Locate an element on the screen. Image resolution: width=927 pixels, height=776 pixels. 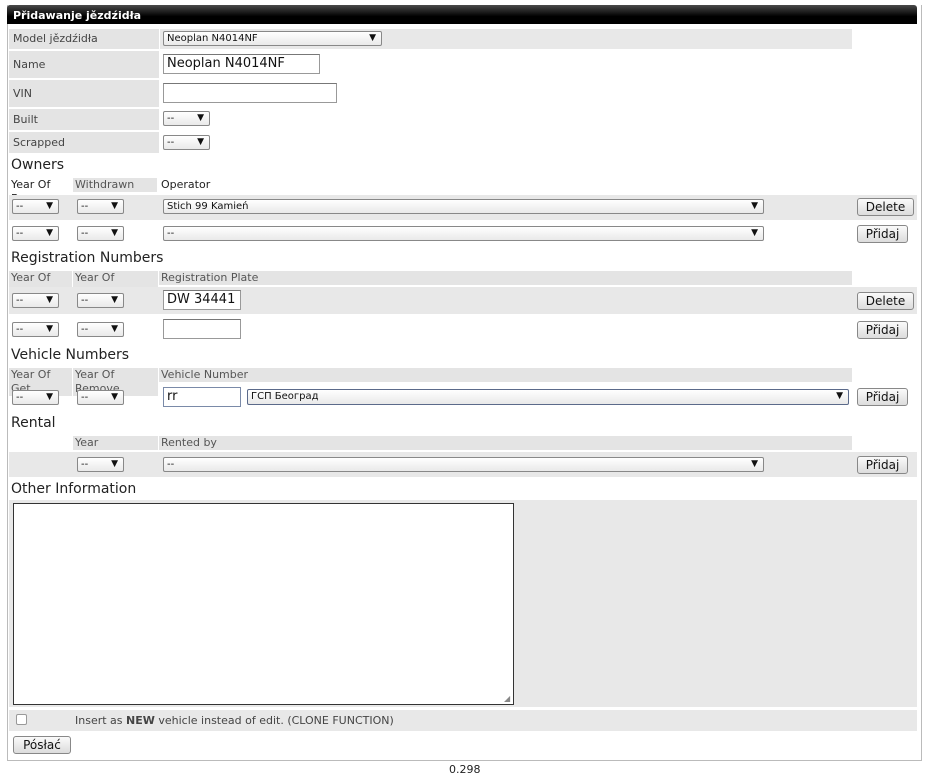
other-information-textarea is located at coordinates (263, 604).